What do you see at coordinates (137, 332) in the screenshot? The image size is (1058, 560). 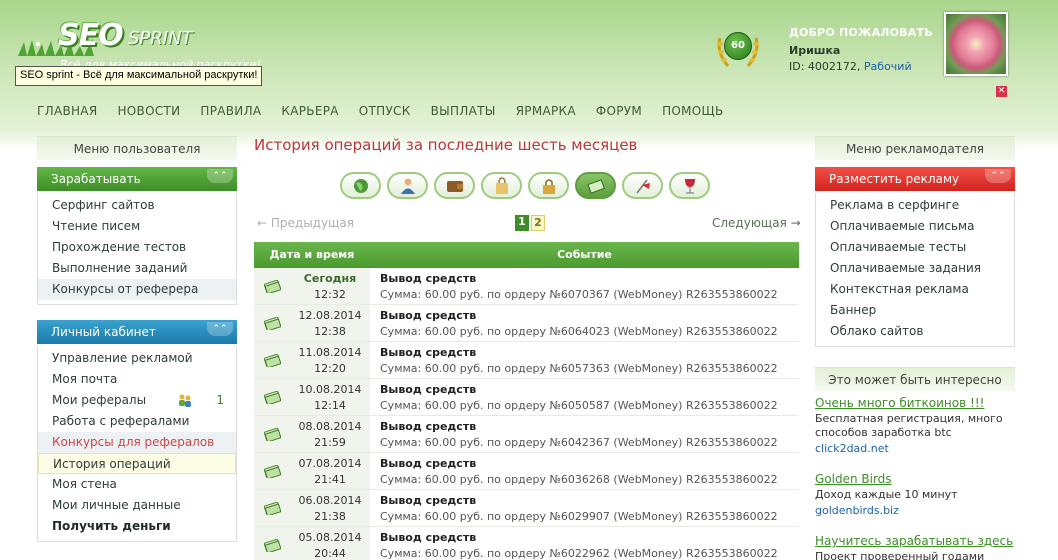 I see `cabinet-menu-header: Личный кабинет ⌃⌃` at bounding box center [137, 332].